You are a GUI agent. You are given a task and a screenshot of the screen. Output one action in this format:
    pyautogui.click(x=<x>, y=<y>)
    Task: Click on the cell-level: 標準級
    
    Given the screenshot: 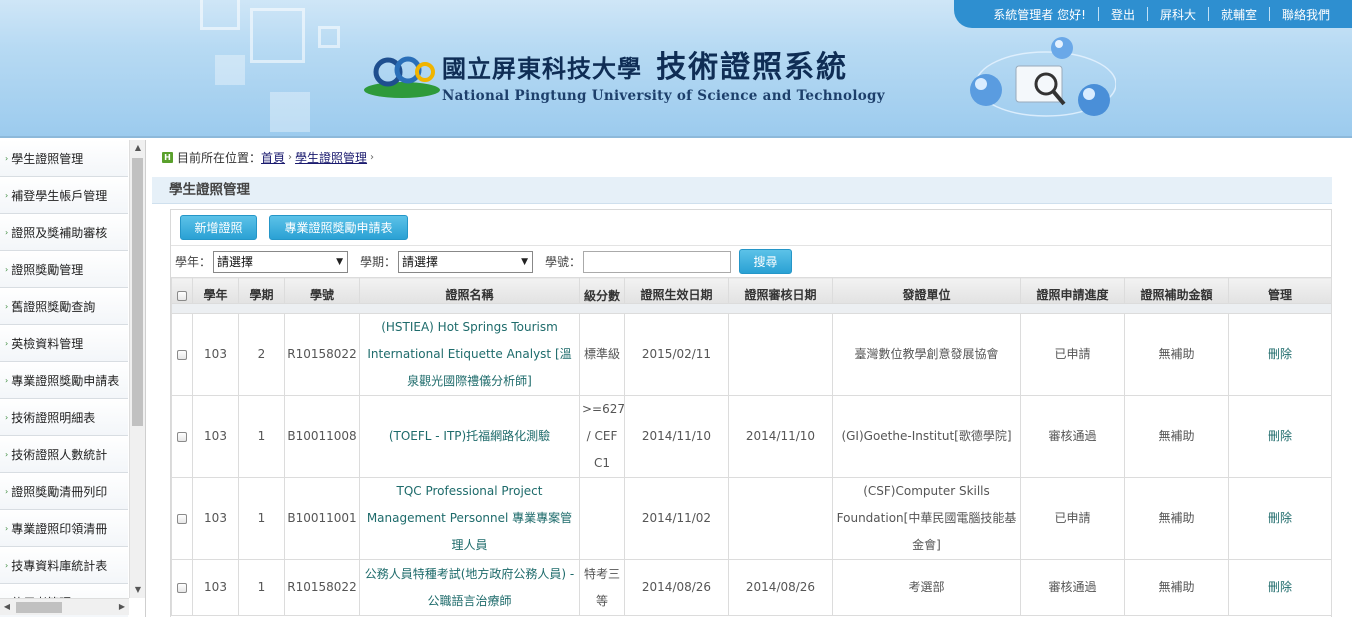 What is the action you would take?
    pyautogui.click(x=602, y=354)
    